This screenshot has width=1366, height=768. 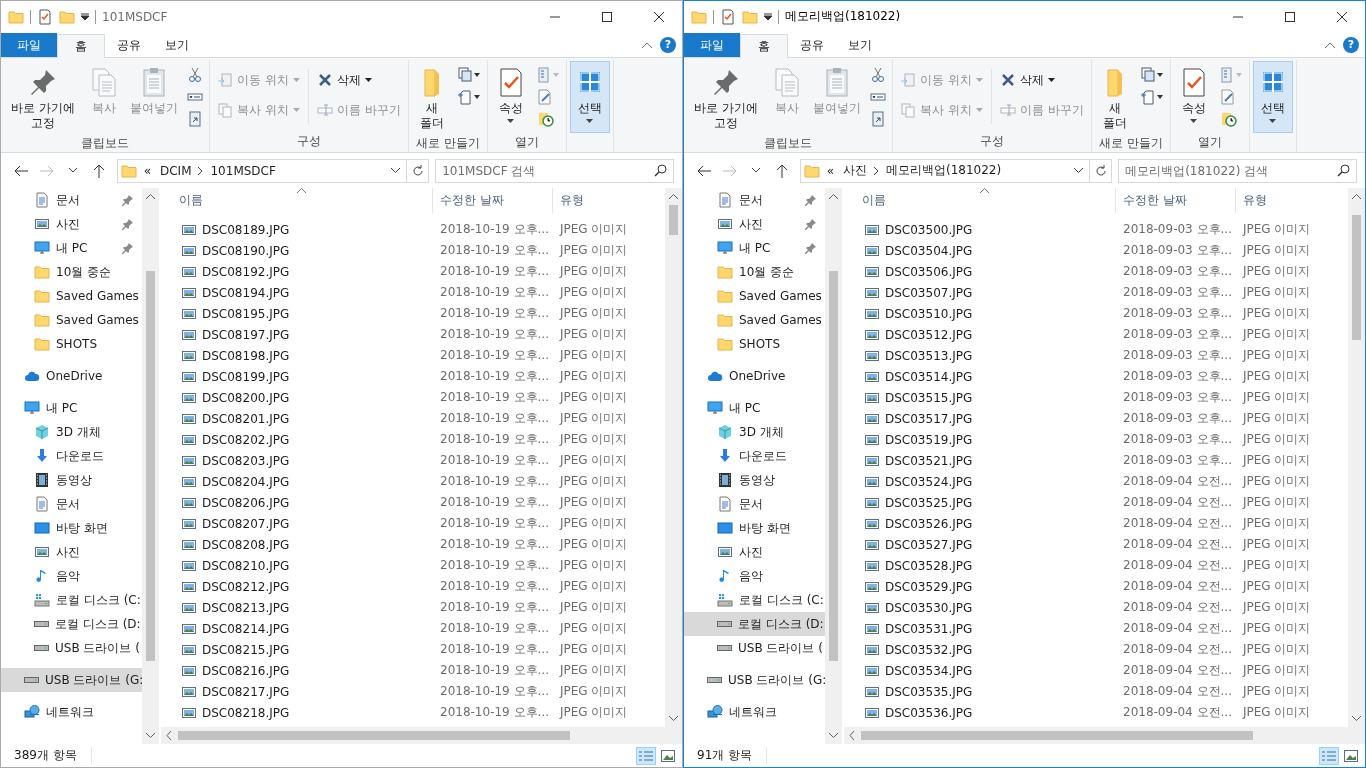 I want to click on file-name: DSC03506.JPG, so click(x=929, y=271).